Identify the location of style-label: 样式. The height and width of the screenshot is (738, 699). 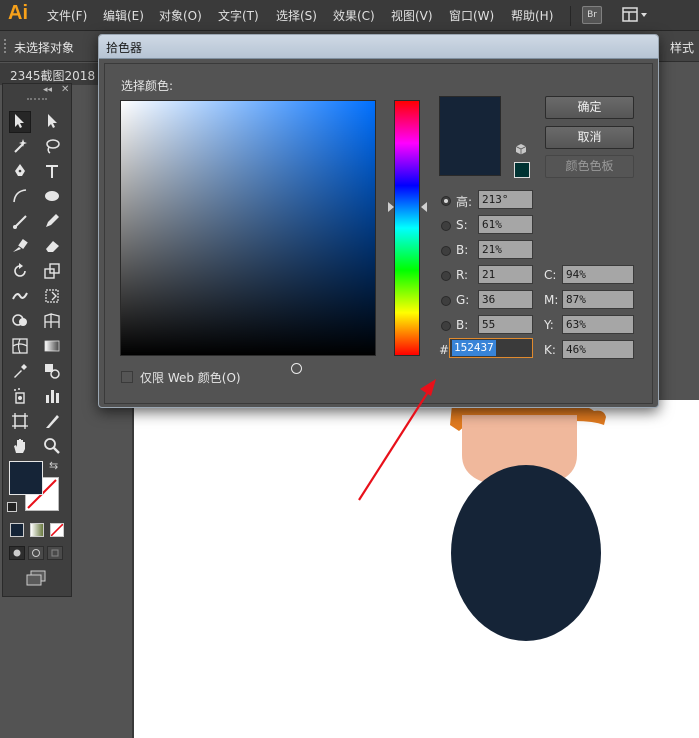
(682, 47).